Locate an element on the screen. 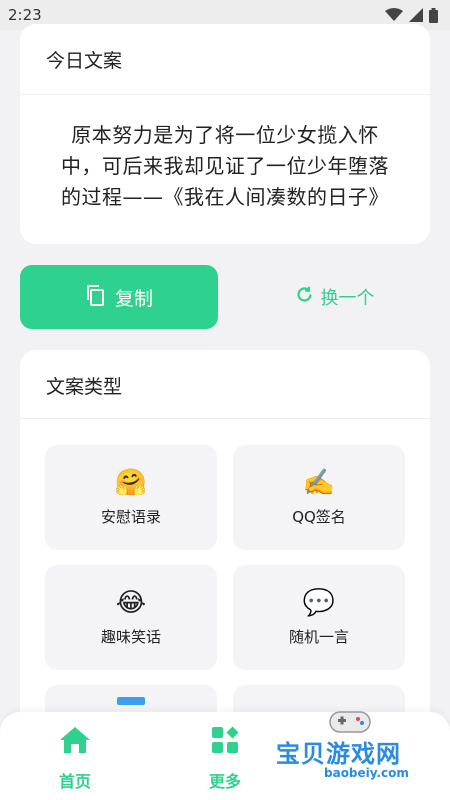 This screenshot has height=800, width=450. apps-icon is located at coordinates (225, 742).